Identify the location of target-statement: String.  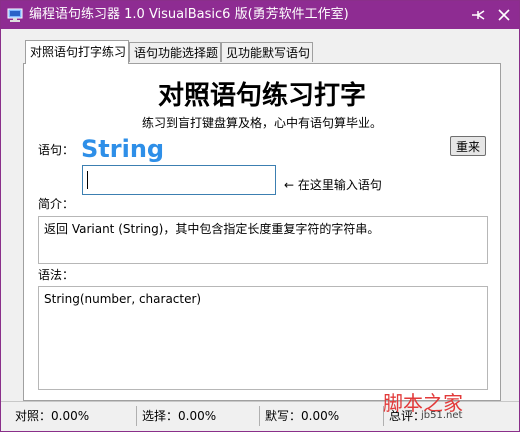
(123, 149).